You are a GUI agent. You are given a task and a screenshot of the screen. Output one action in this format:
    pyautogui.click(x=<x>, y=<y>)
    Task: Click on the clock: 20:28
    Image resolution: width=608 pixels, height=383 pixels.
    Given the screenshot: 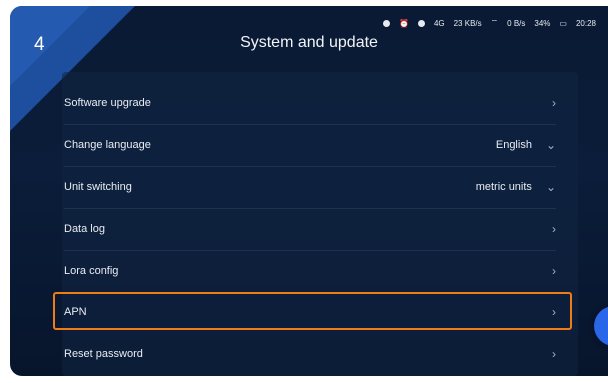 What is the action you would take?
    pyautogui.click(x=585, y=23)
    